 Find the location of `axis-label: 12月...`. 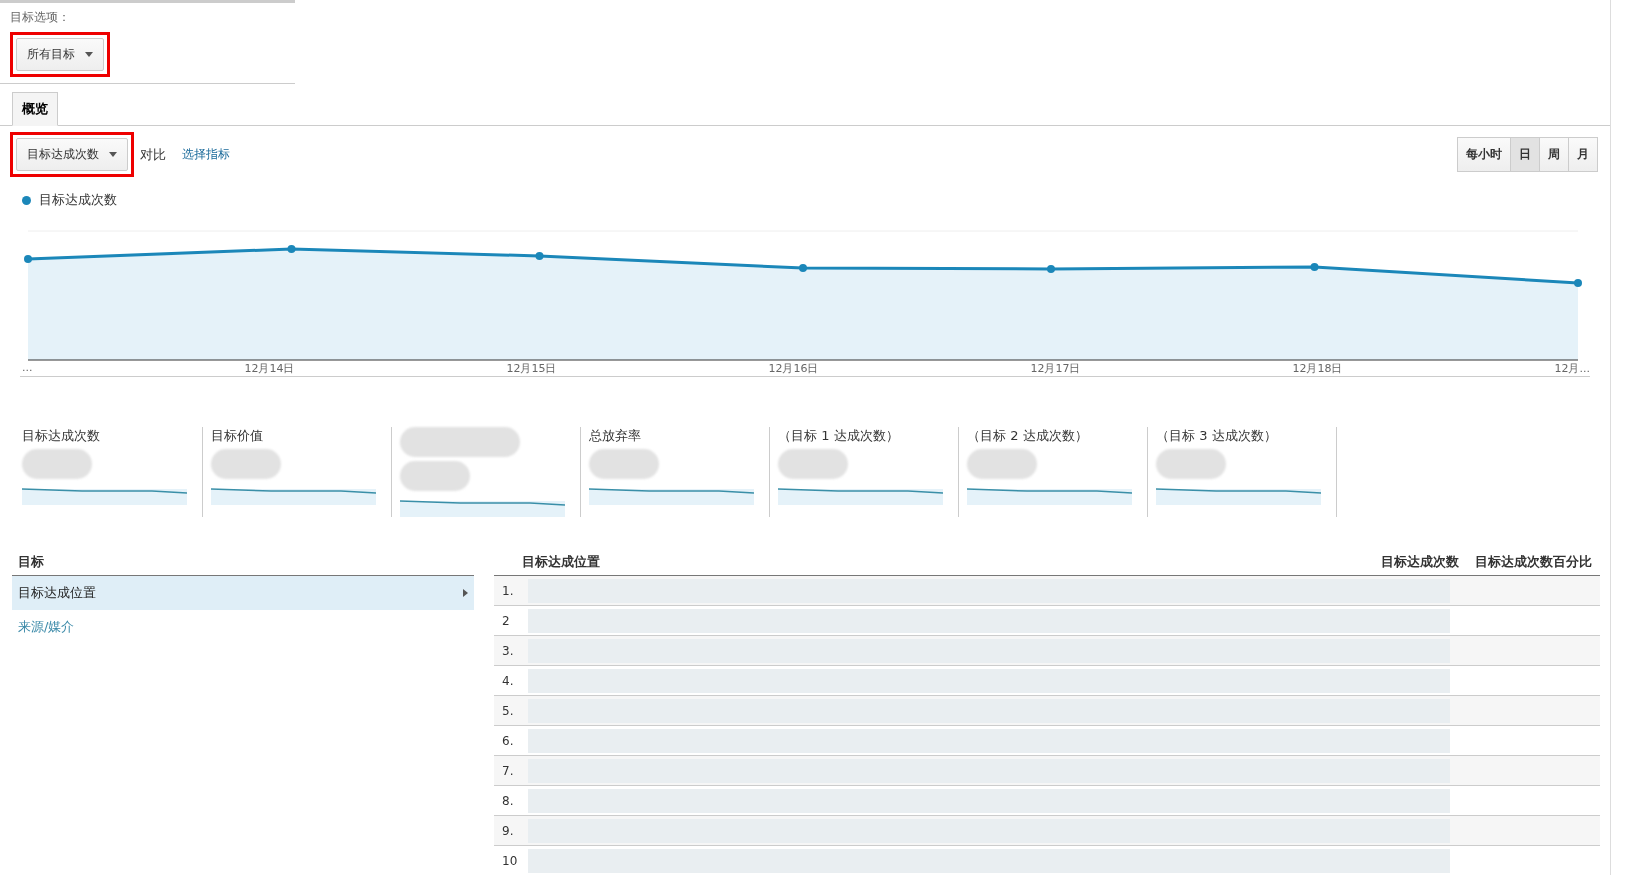

axis-label: 12月... is located at coordinates (1572, 368).